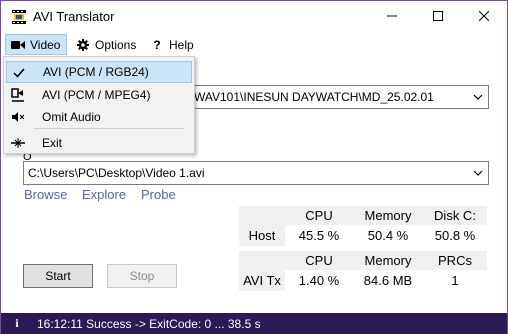  I want to click on host-cpu-value: 45.5 %, so click(319, 235).